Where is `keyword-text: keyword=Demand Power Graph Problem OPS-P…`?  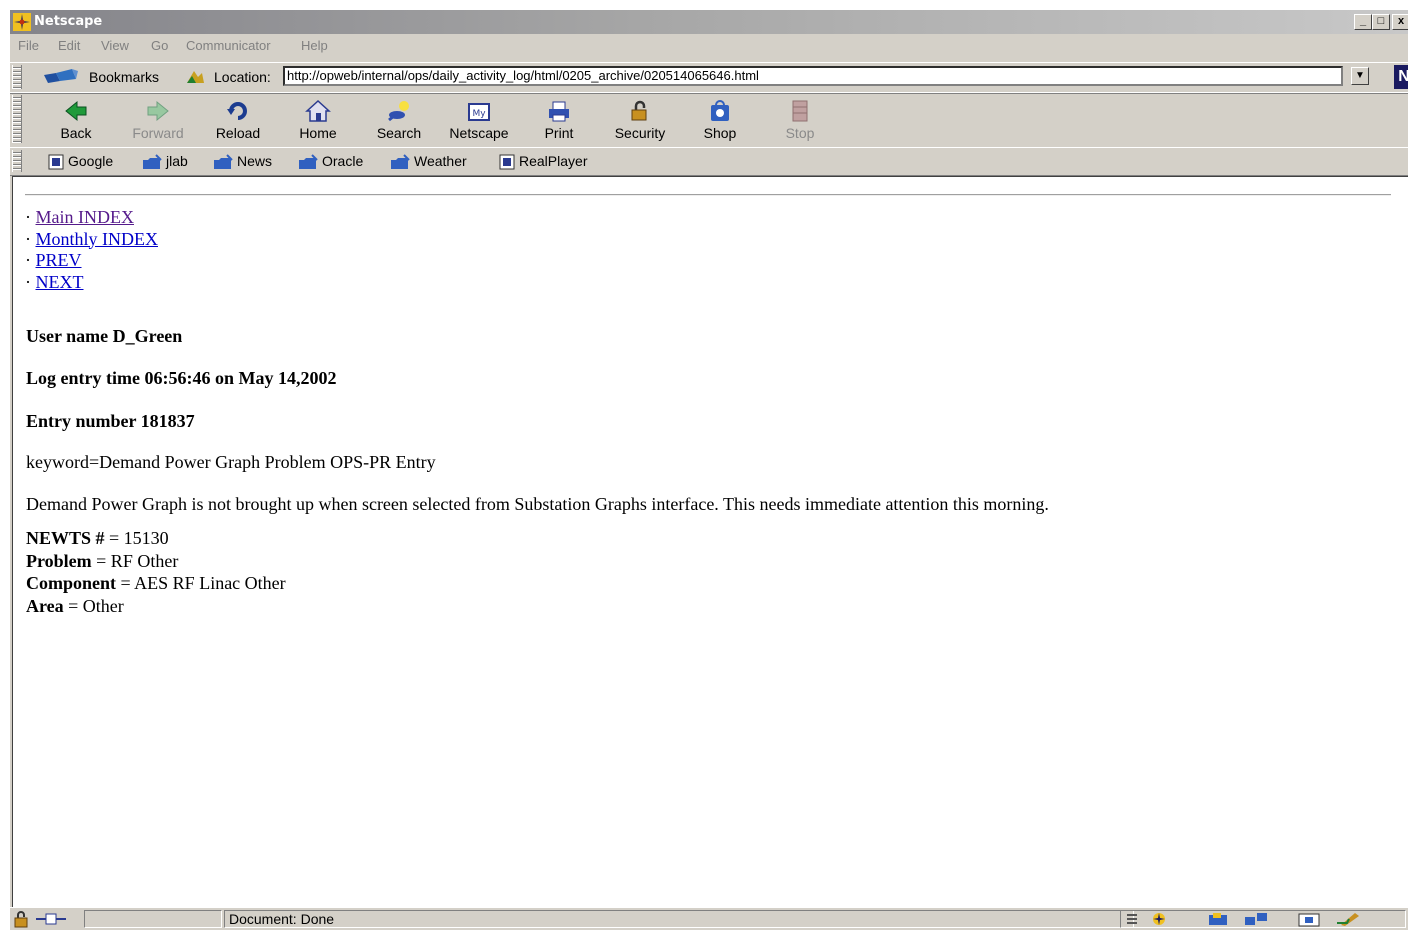 keyword-text: keyword=Demand Power Graph Problem OPS-P… is located at coordinates (231, 462).